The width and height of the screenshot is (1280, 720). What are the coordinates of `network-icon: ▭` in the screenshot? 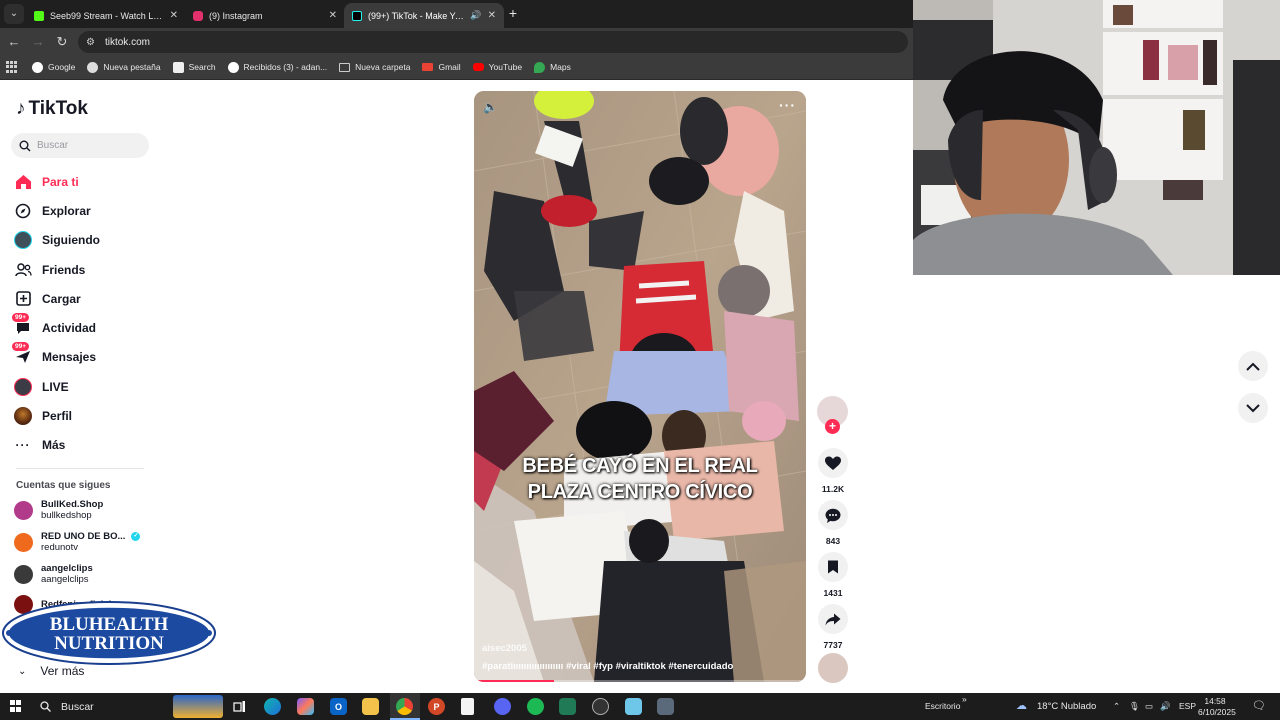 It's located at (1149, 706).